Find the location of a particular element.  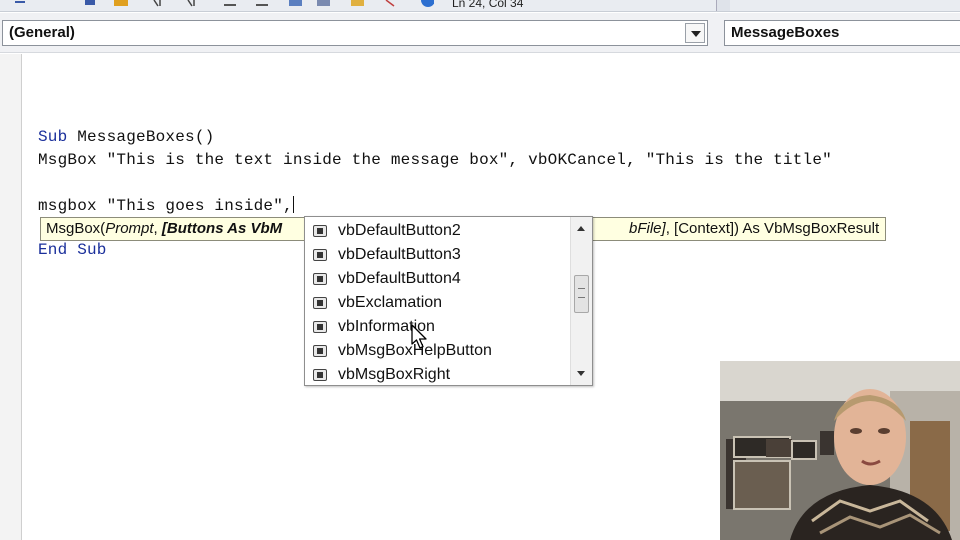

tooltip-function: MsgBox( is located at coordinates (76, 228).